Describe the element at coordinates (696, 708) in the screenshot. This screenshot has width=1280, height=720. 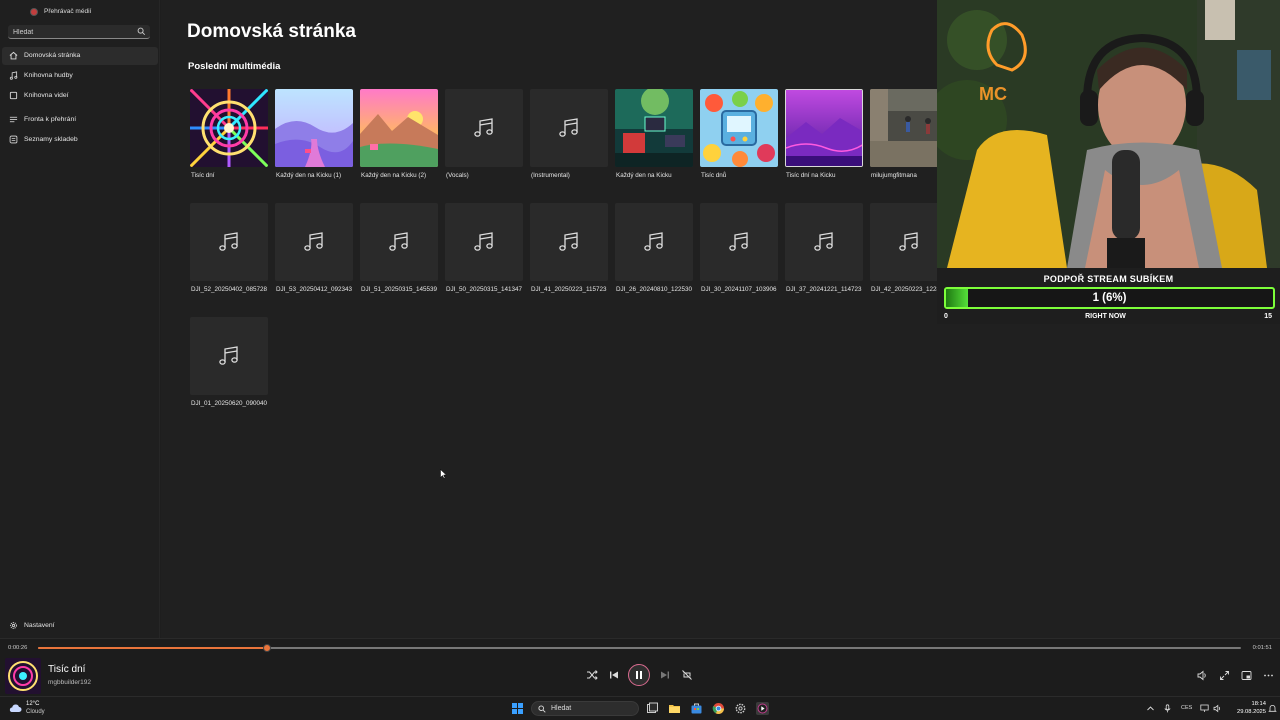
I see `store-icon` at that location.